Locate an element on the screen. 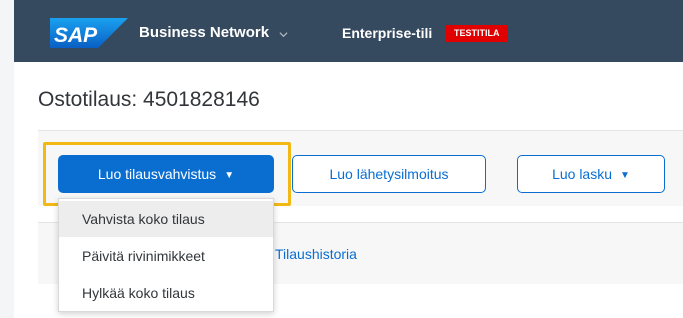  create-invoice-label: Luo lasku is located at coordinates (582, 174).